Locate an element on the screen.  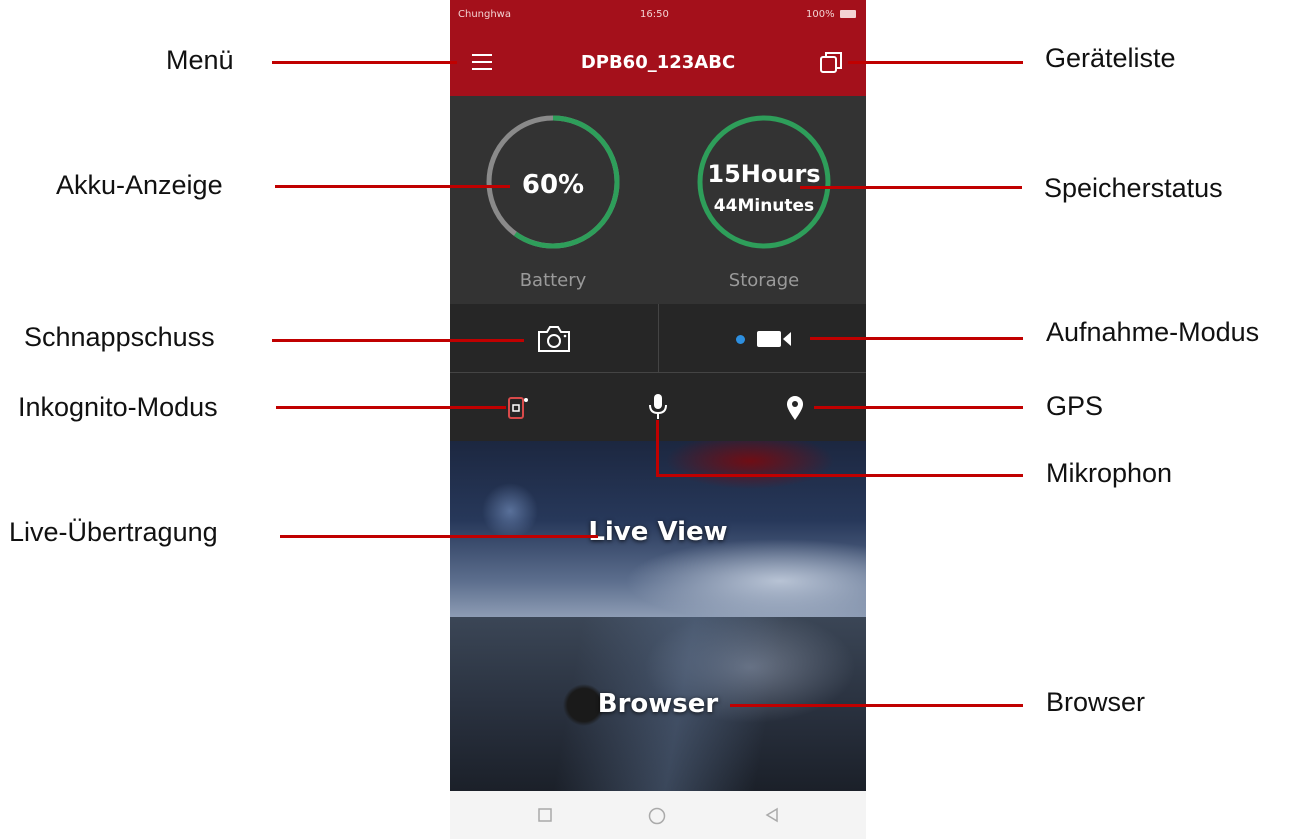
battery-annotation: Akku-Anzeige is located at coordinates (139, 185).